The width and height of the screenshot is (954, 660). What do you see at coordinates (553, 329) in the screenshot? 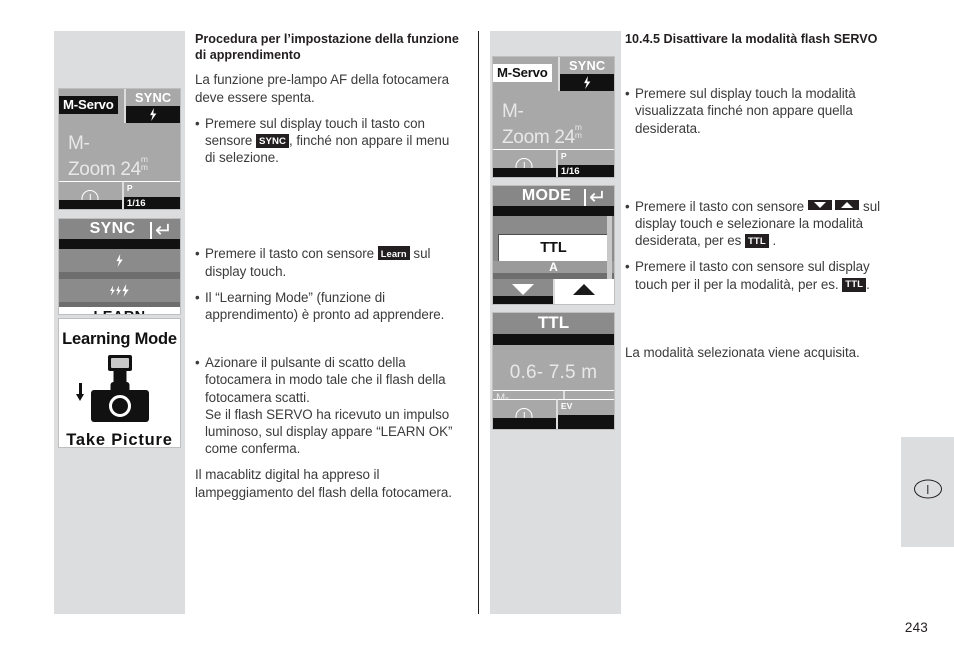
I see `ttl-header: TTL` at bounding box center [553, 329].